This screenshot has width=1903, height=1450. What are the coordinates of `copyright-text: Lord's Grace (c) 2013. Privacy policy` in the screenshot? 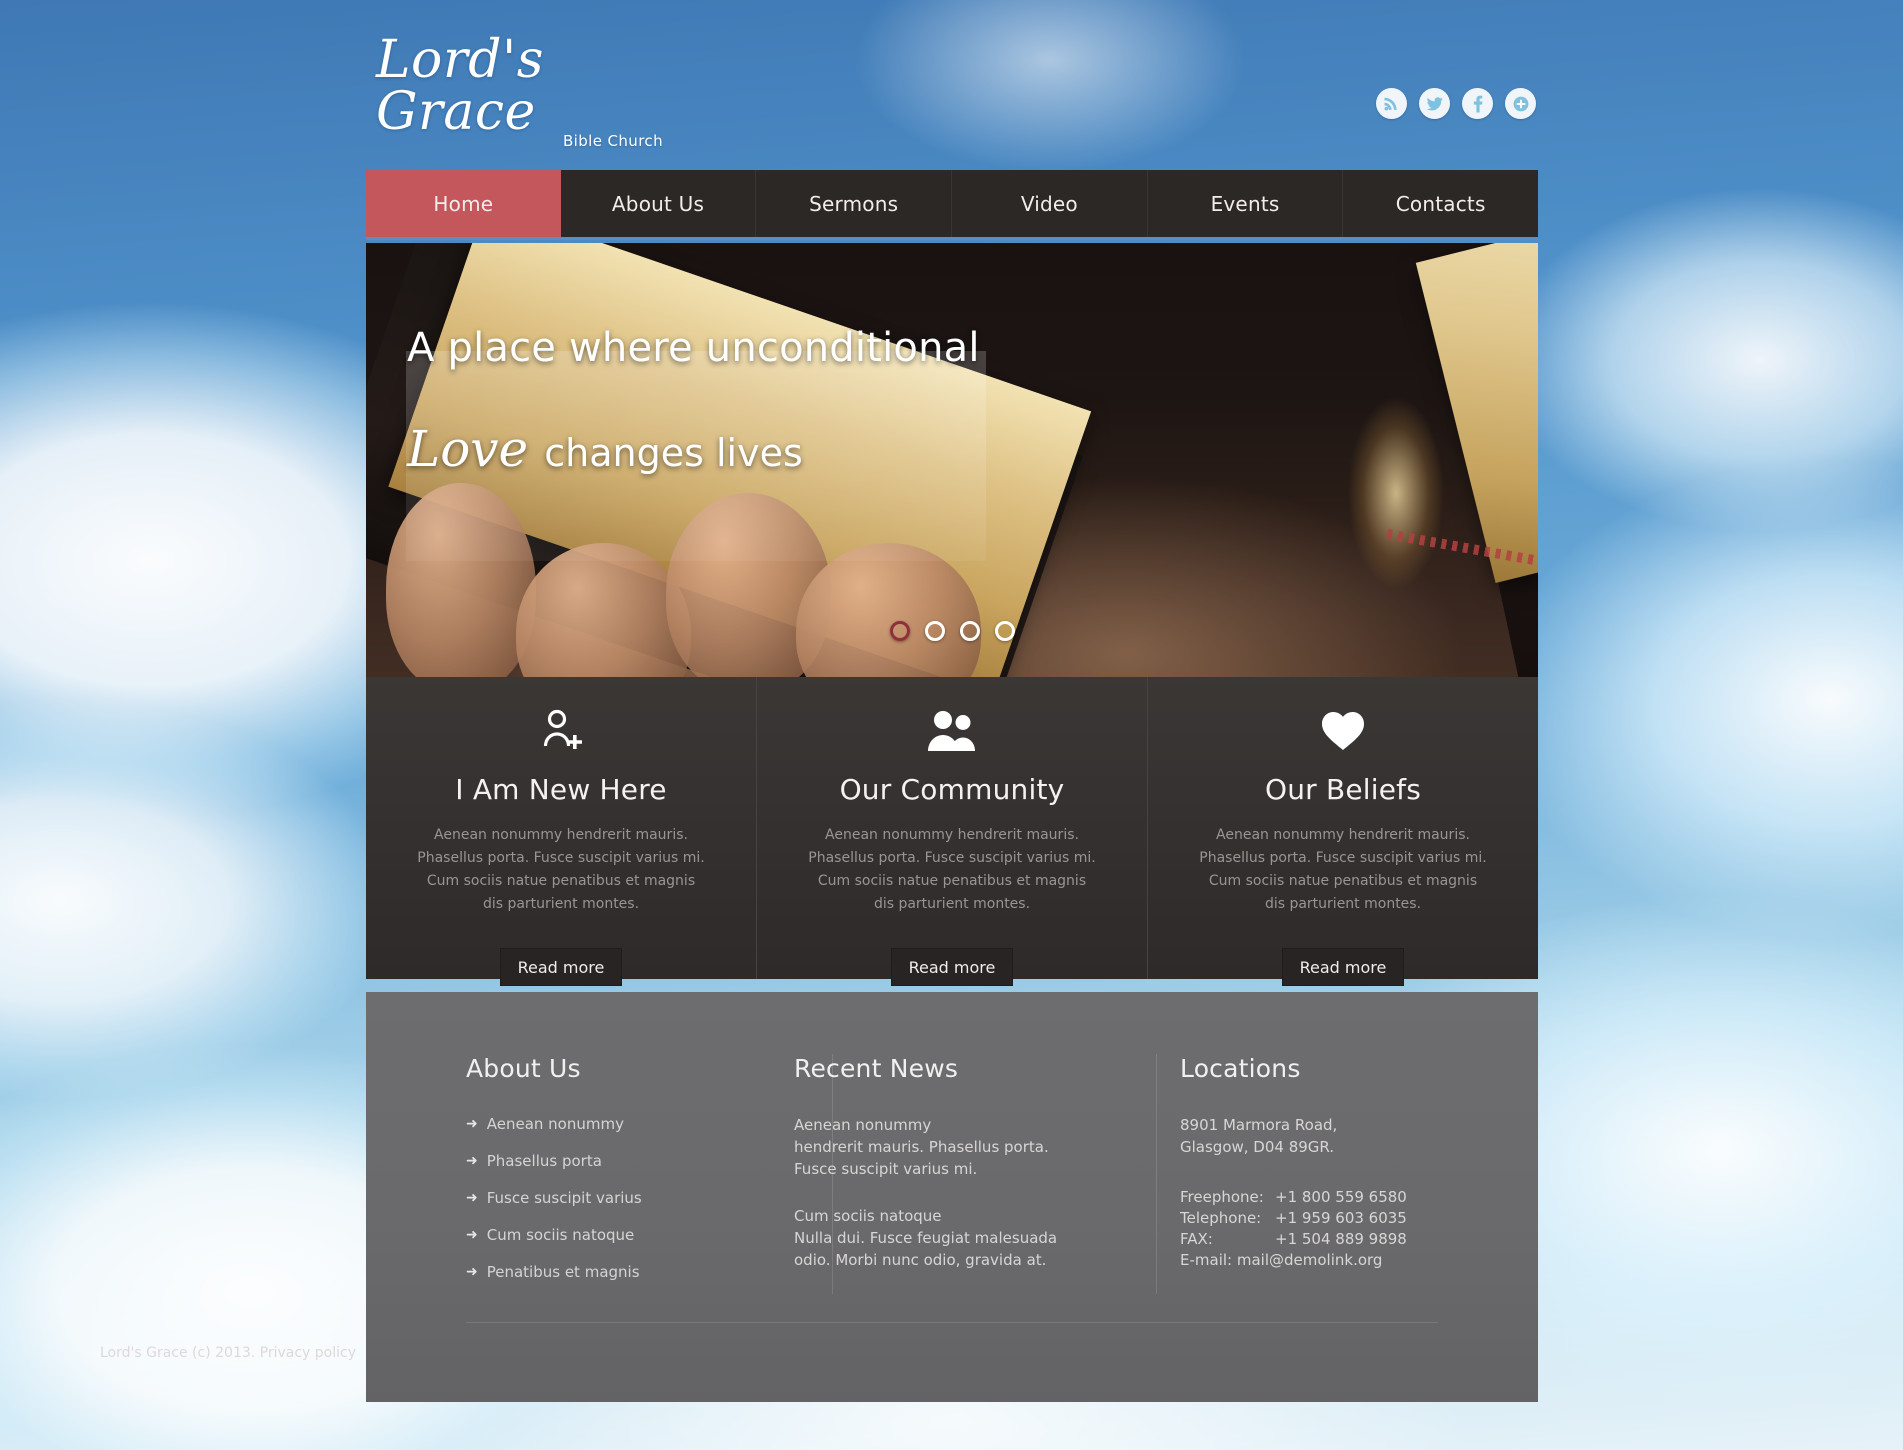 It's located at (228, 1353).